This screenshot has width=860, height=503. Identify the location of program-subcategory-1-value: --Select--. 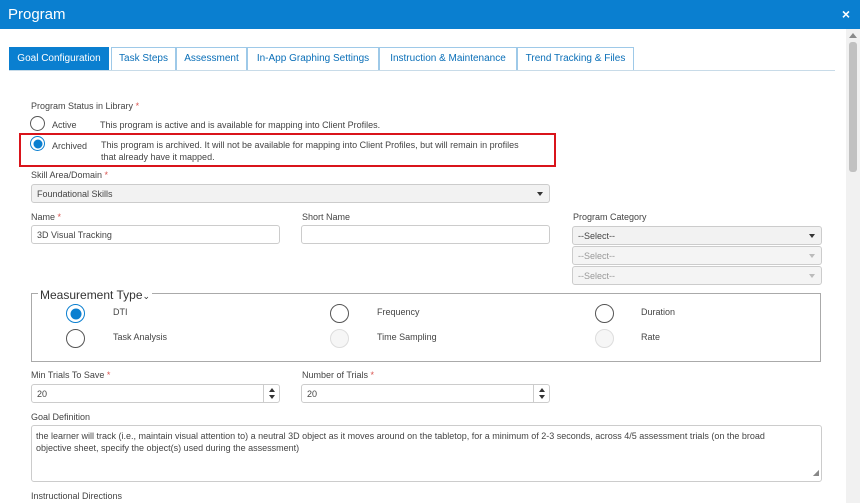
(597, 256).